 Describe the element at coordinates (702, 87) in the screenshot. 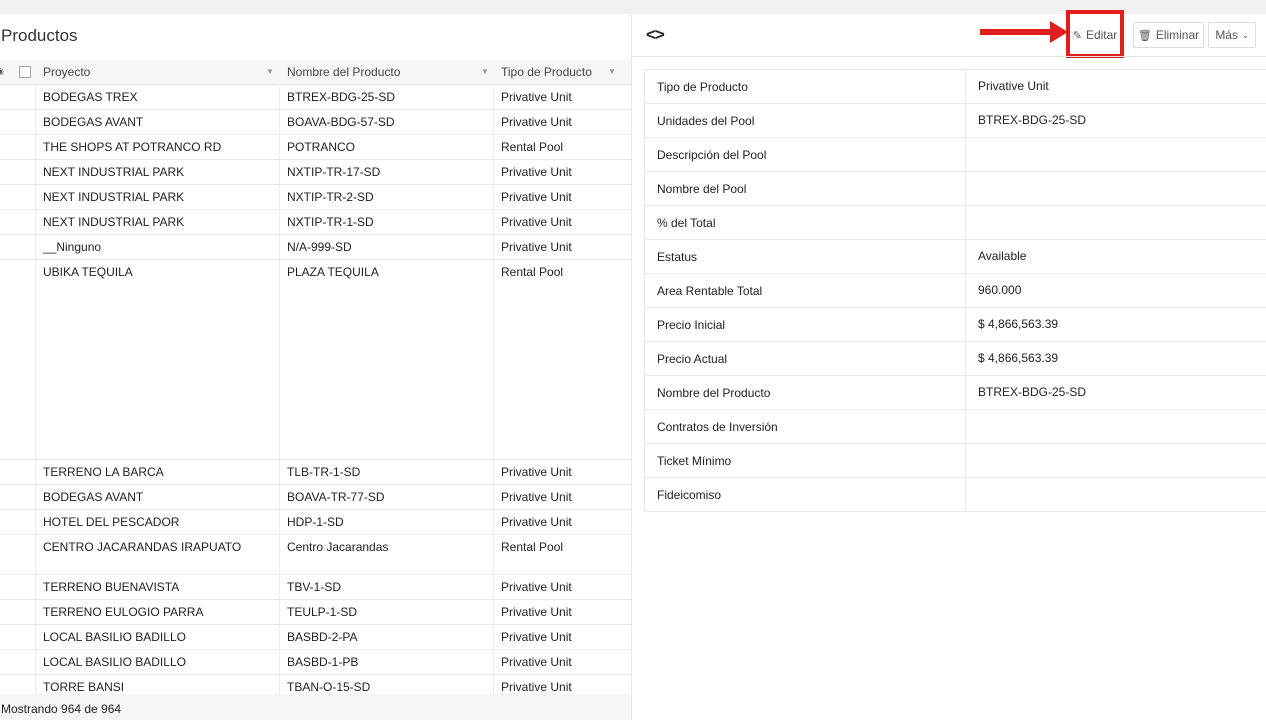

I see `field-label: Tipo de Producto` at that location.